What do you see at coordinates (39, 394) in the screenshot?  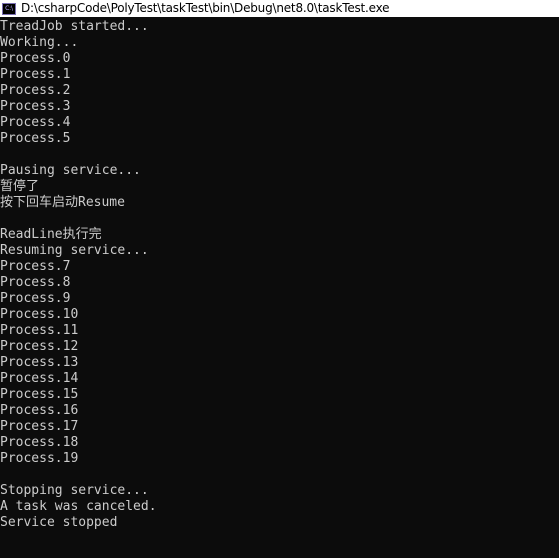 I see `console-line: Process.15` at bounding box center [39, 394].